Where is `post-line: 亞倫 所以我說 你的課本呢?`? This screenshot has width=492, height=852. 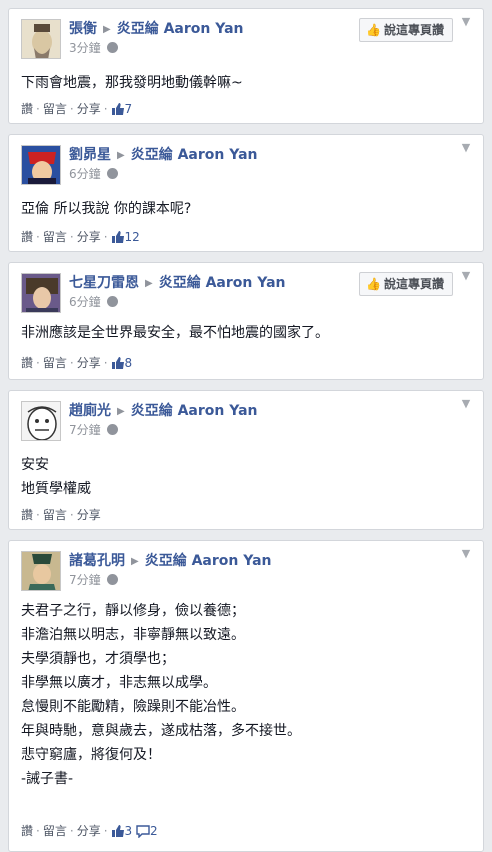 post-line: 亞倫 所以我說 你的課本呢? is located at coordinates (106, 209).